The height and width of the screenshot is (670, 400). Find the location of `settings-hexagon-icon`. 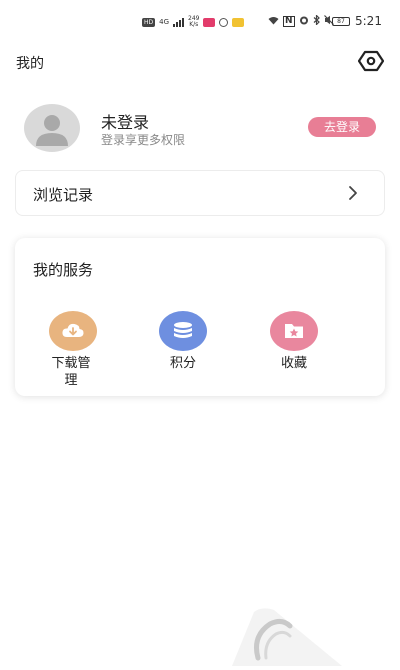

settings-hexagon-icon is located at coordinates (371, 61).